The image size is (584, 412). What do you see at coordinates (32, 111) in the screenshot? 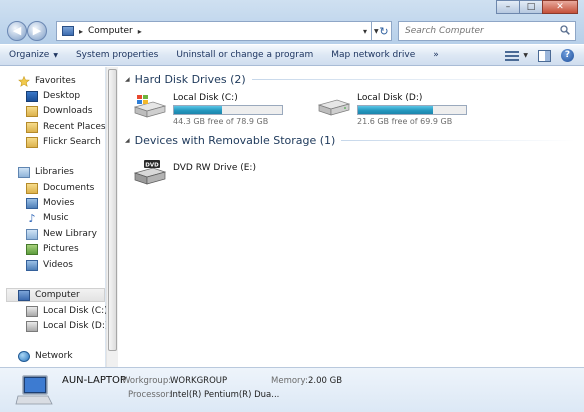
I see `downloads-folder-icon` at bounding box center [32, 111].